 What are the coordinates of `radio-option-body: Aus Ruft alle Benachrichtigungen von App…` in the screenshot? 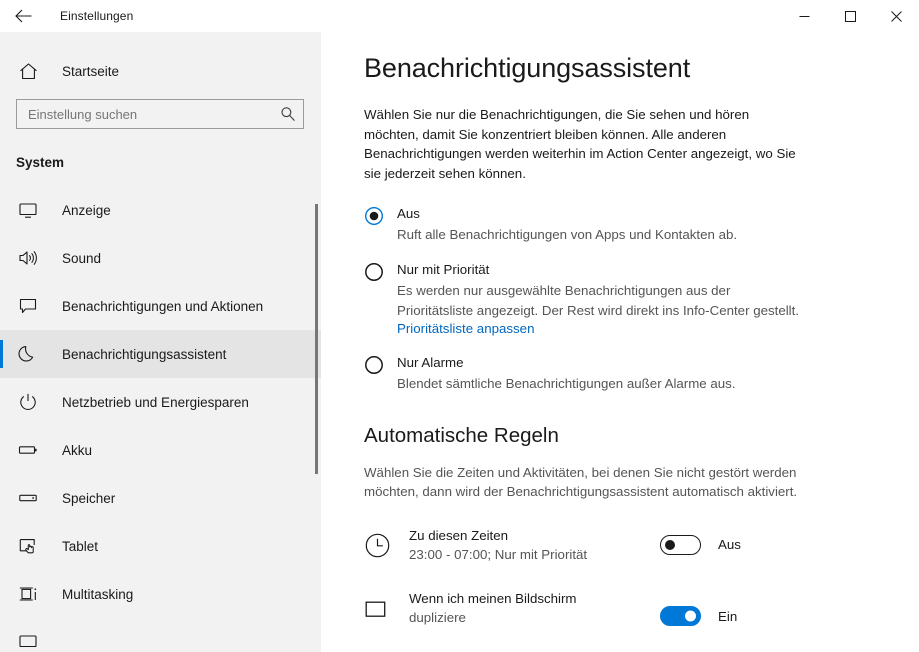 It's located at (599, 224).